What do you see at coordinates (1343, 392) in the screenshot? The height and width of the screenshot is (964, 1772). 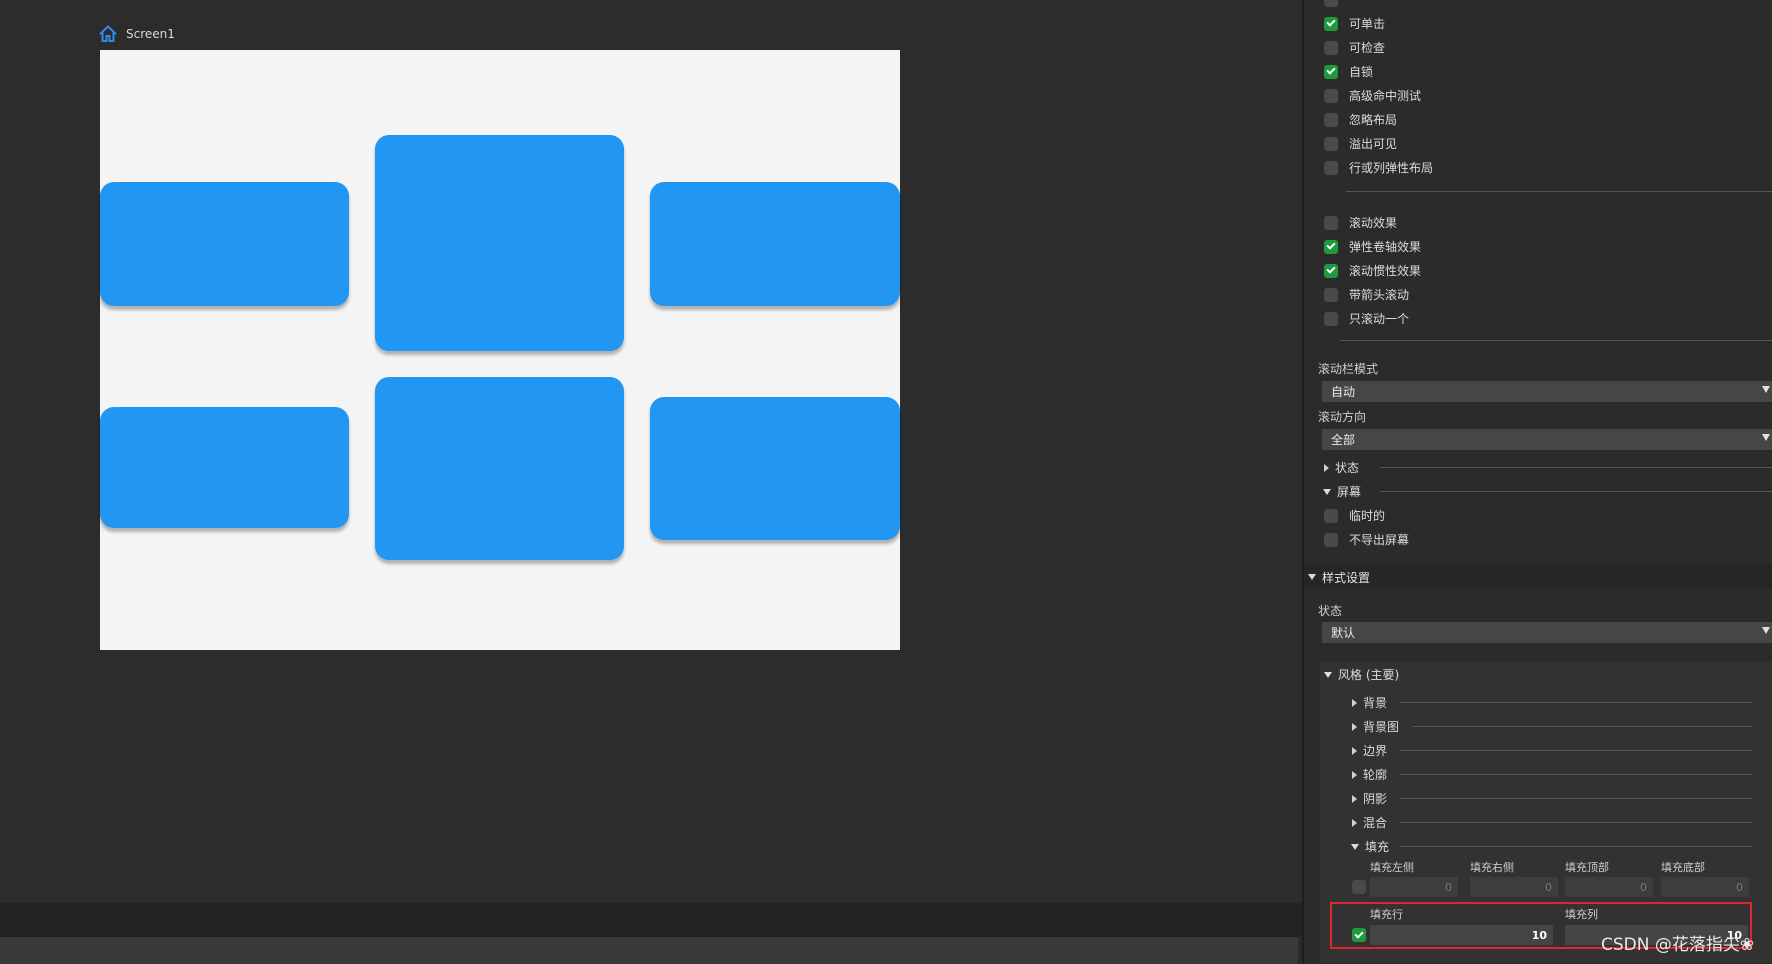 I see `select-value: 自动` at bounding box center [1343, 392].